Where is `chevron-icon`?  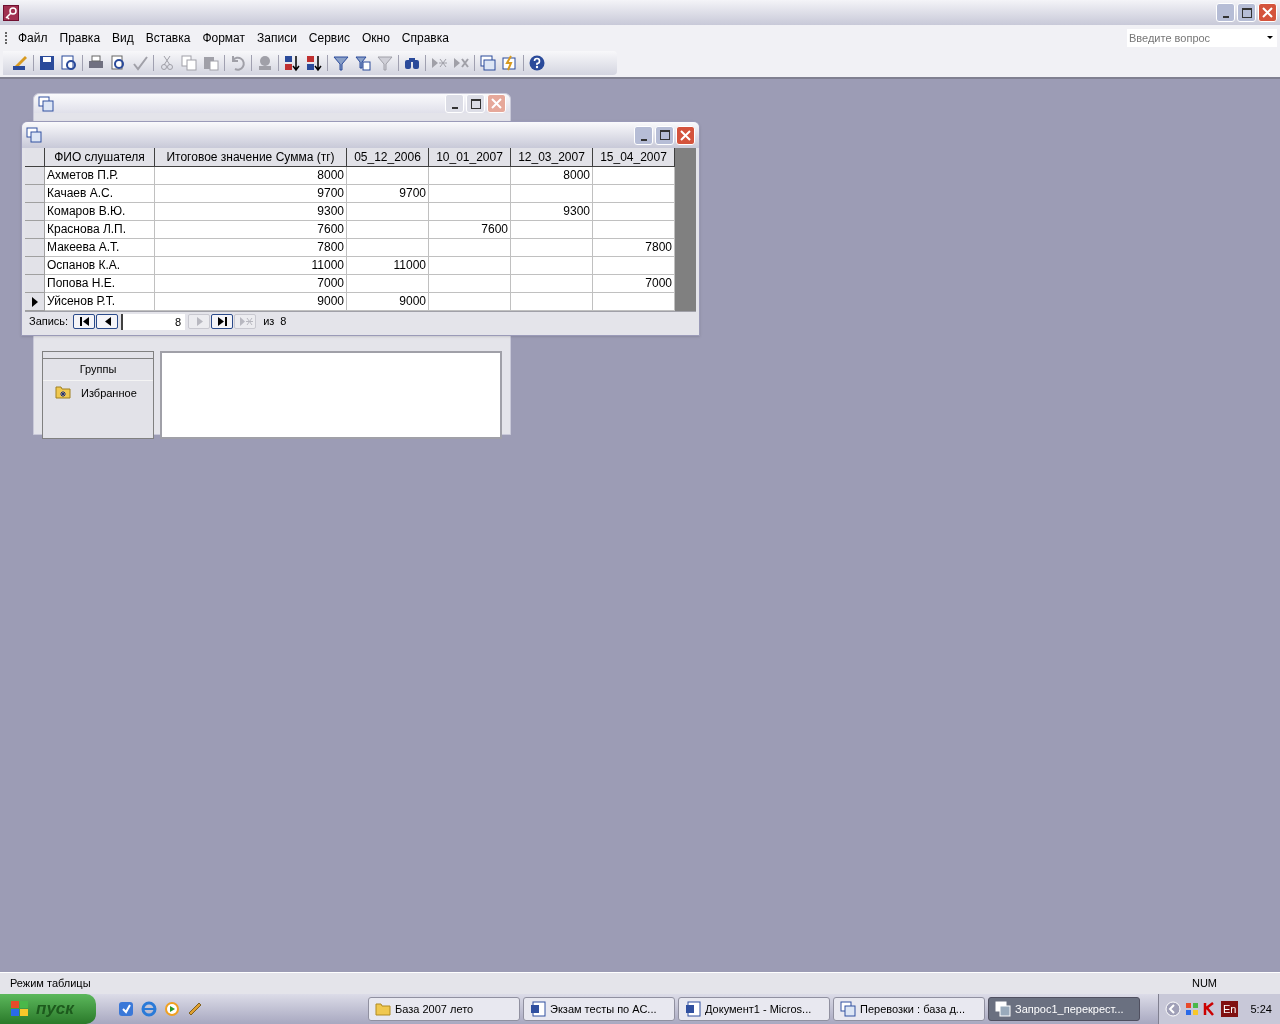
chevron-icon is located at coordinates (1173, 1009).